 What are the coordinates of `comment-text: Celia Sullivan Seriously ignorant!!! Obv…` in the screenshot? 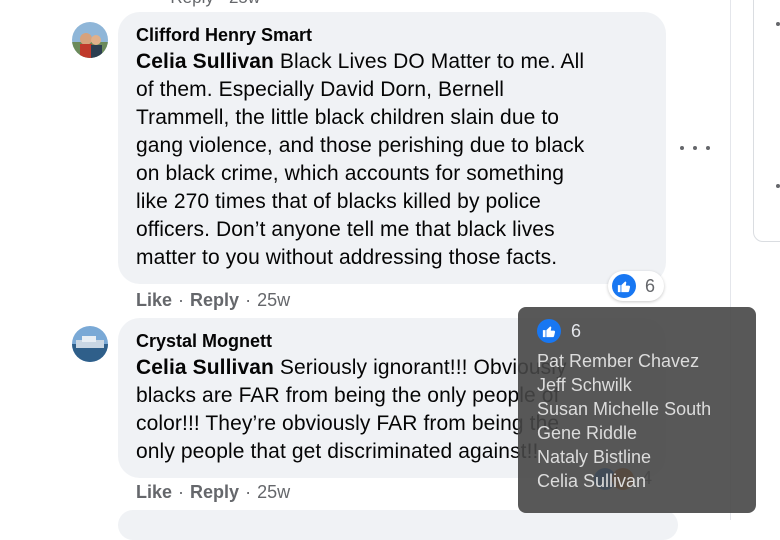 It's located at (351, 409).